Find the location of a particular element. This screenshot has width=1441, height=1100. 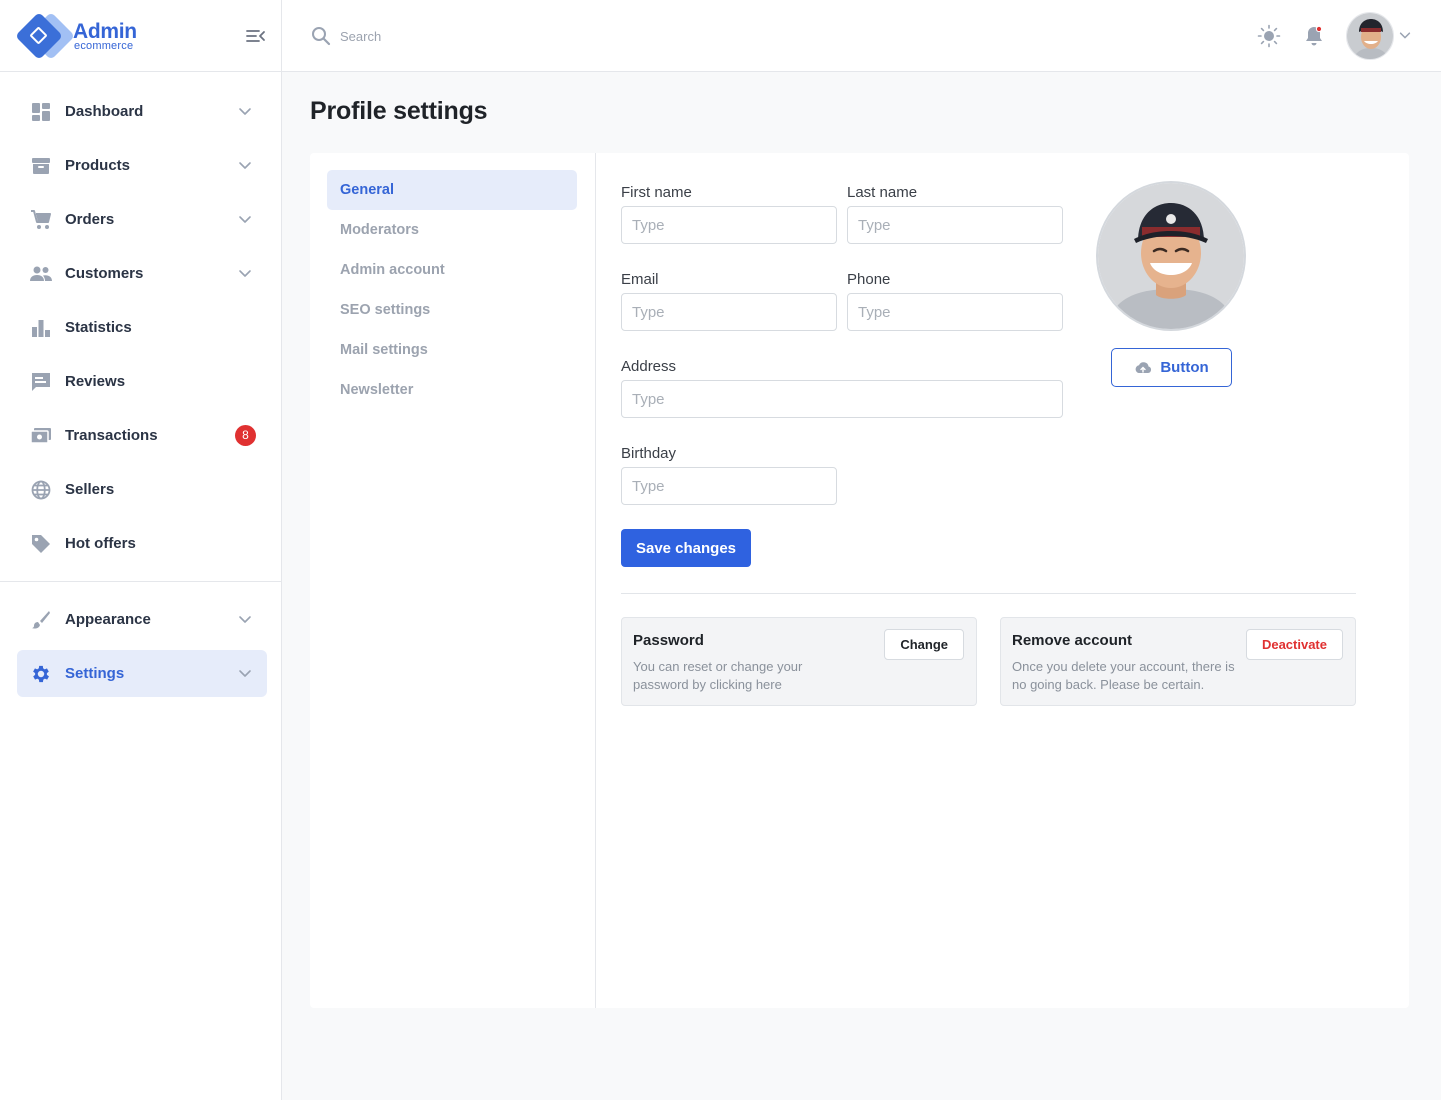

sidebar-item-label: Customers is located at coordinates (104, 273).